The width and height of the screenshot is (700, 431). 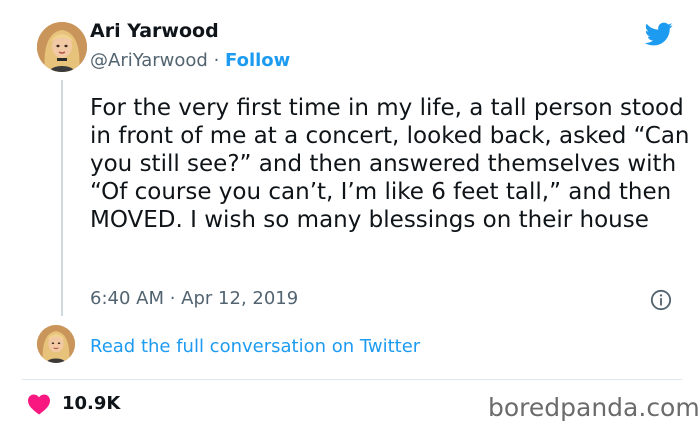 I want to click on author-name: Ari Yarwood, so click(x=154, y=31).